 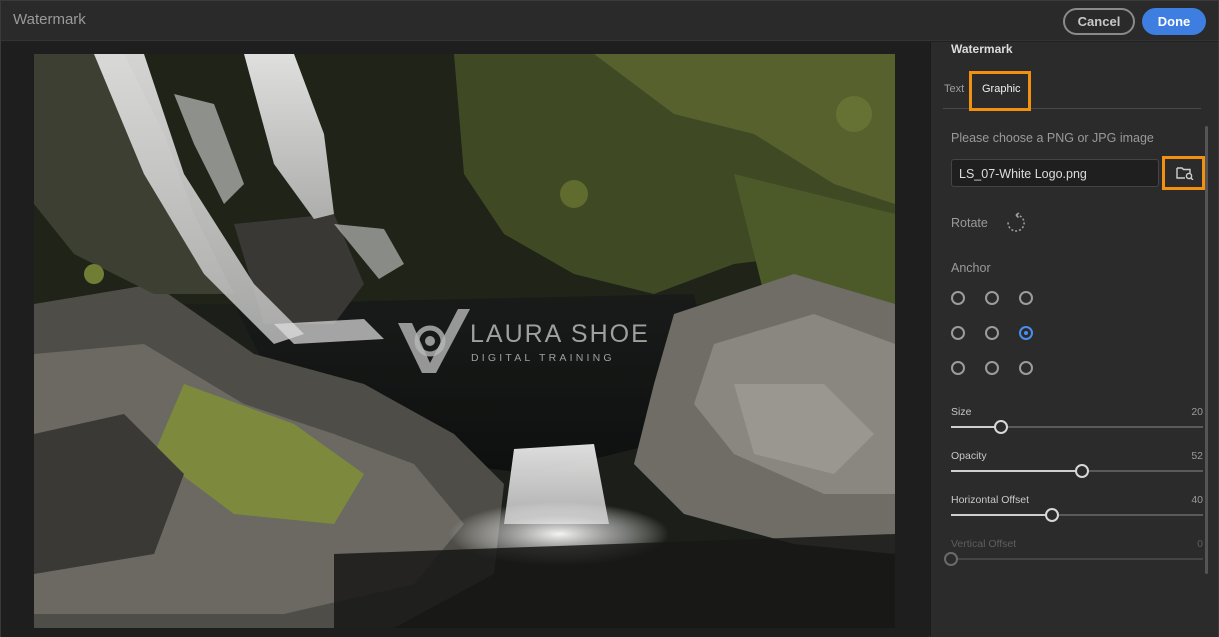 I want to click on cancel-button: Cancel, so click(x=1099, y=21).